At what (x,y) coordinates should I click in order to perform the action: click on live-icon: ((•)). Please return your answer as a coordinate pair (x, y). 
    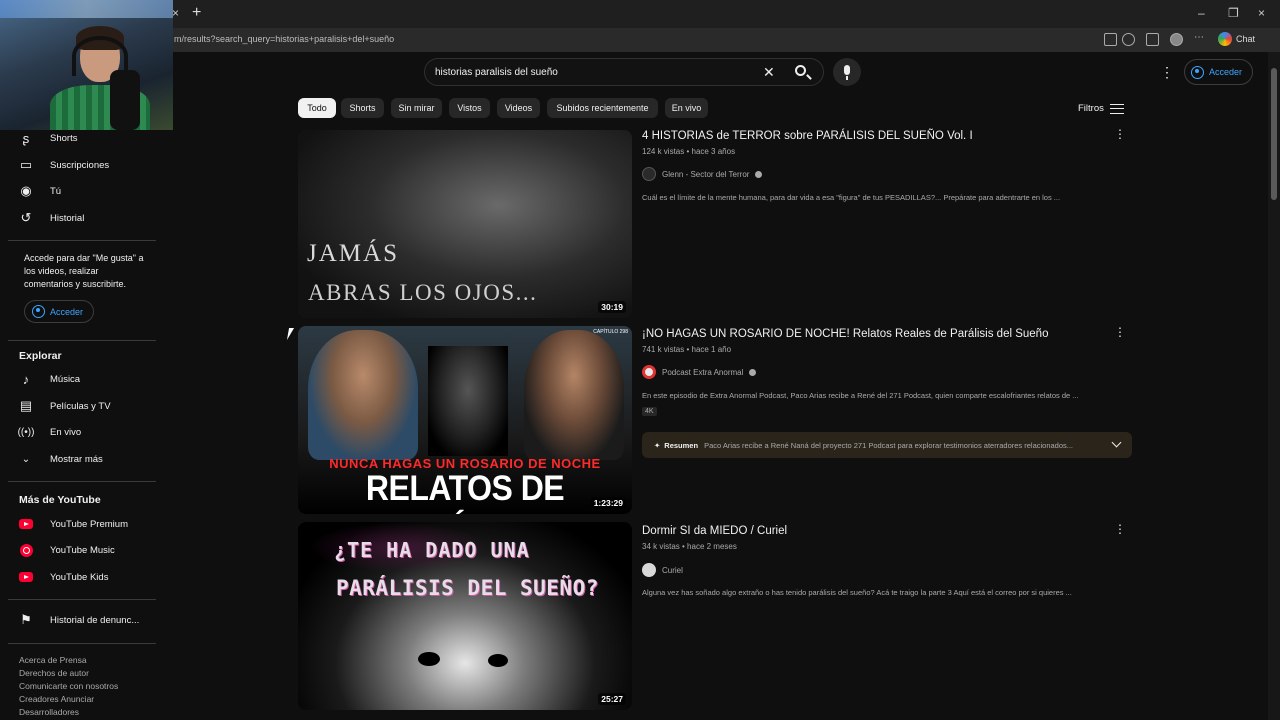
    Looking at the image, I should click on (26, 432).